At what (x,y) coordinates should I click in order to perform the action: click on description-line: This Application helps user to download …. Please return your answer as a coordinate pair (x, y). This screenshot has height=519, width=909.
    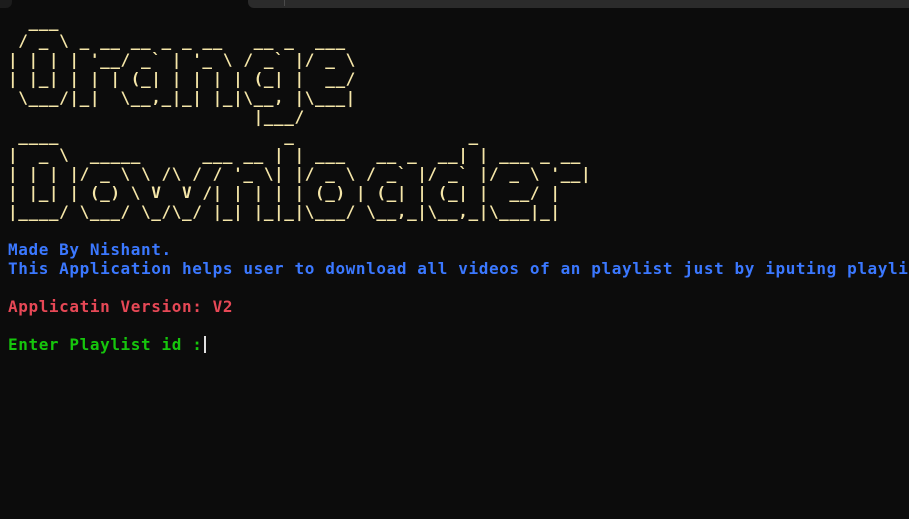
    Looking at the image, I should click on (458, 268).